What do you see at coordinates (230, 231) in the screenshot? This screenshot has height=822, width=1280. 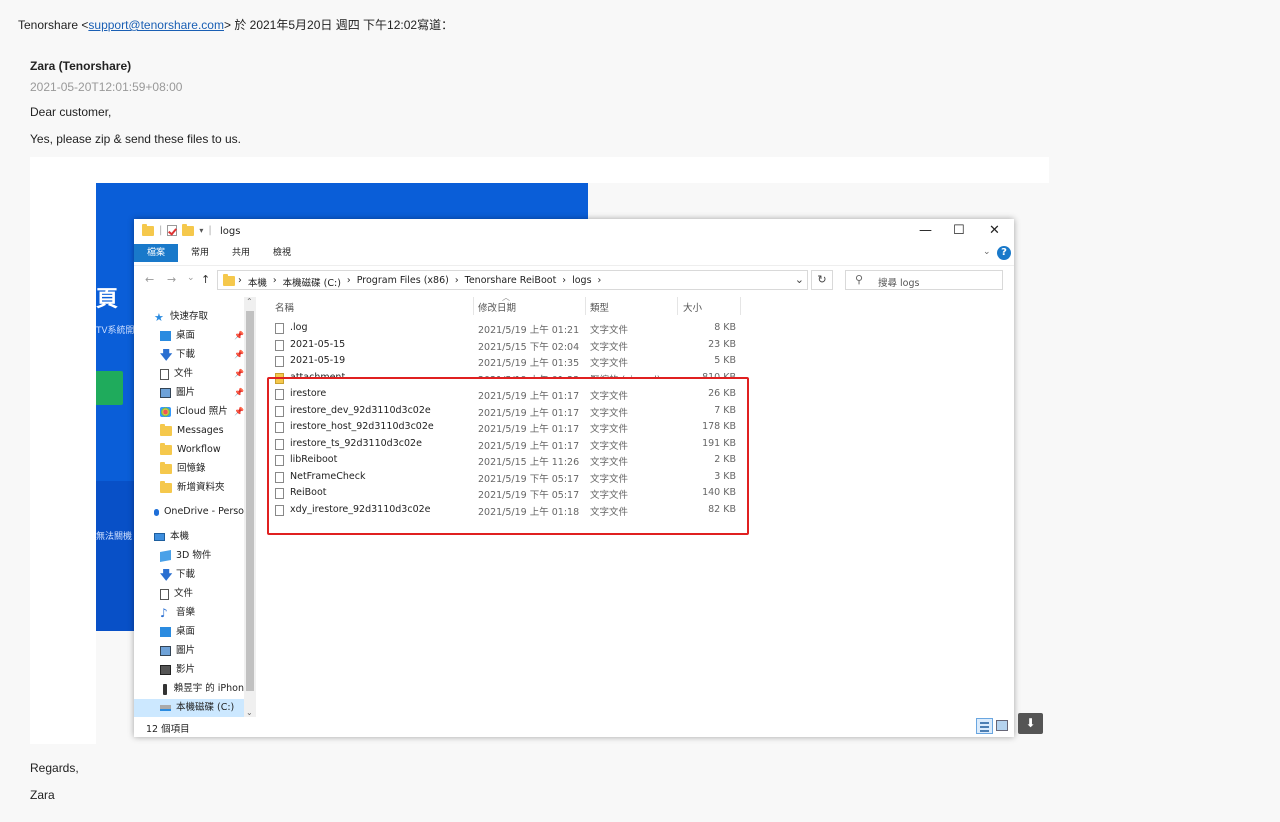 I see `window-title: logs` at bounding box center [230, 231].